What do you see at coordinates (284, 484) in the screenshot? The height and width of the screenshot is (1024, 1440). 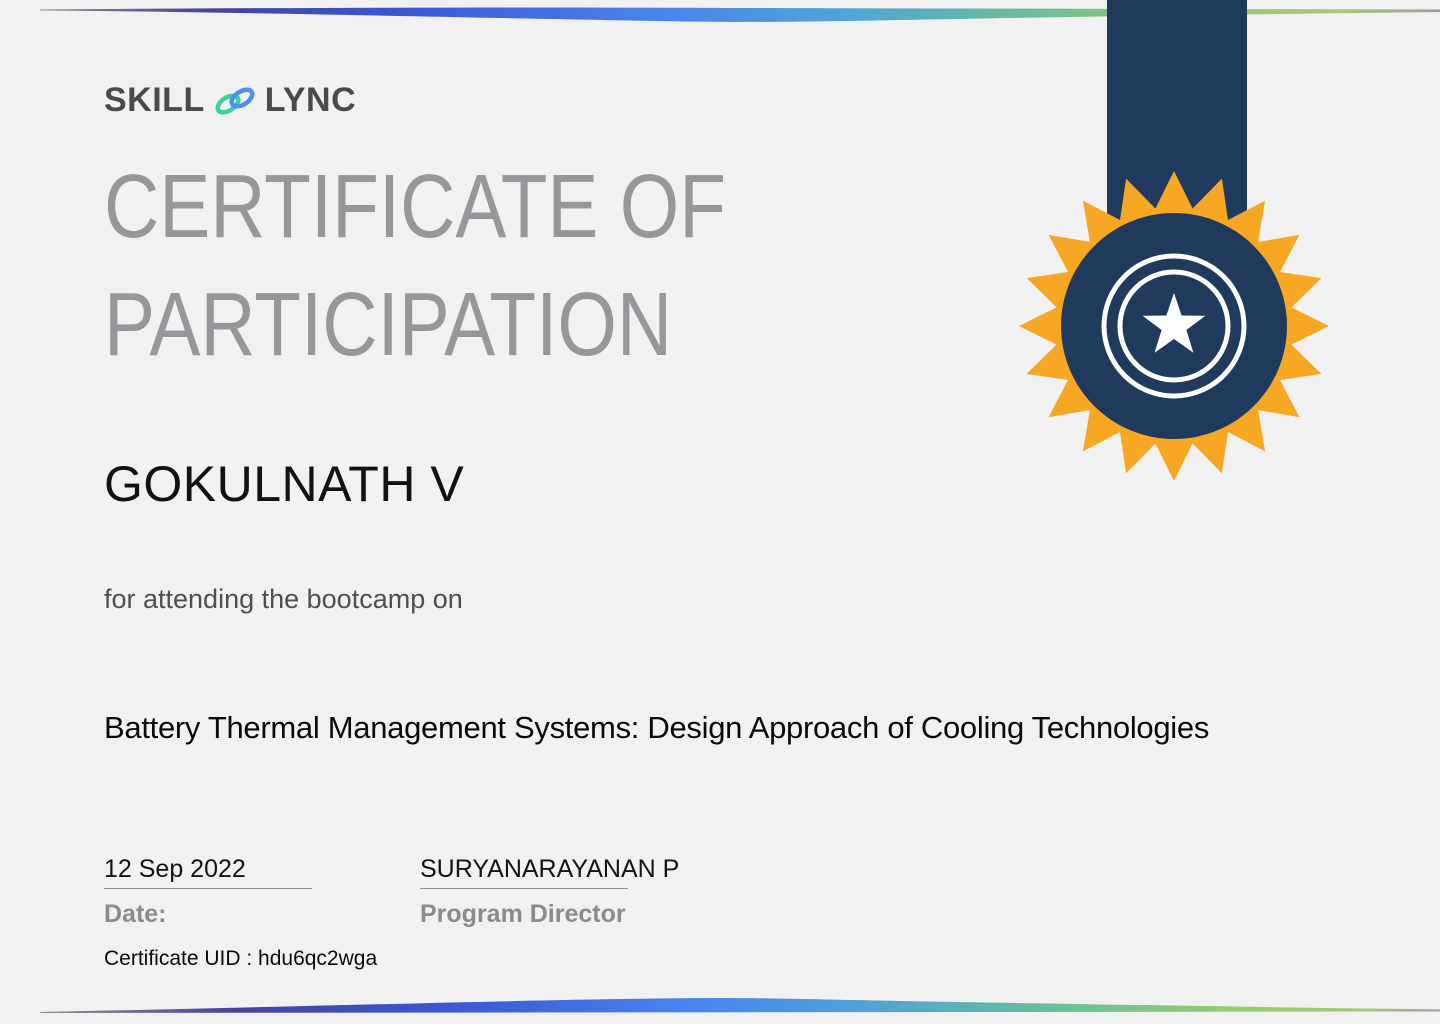 I see `recipient-name: GOKULNATH V` at bounding box center [284, 484].